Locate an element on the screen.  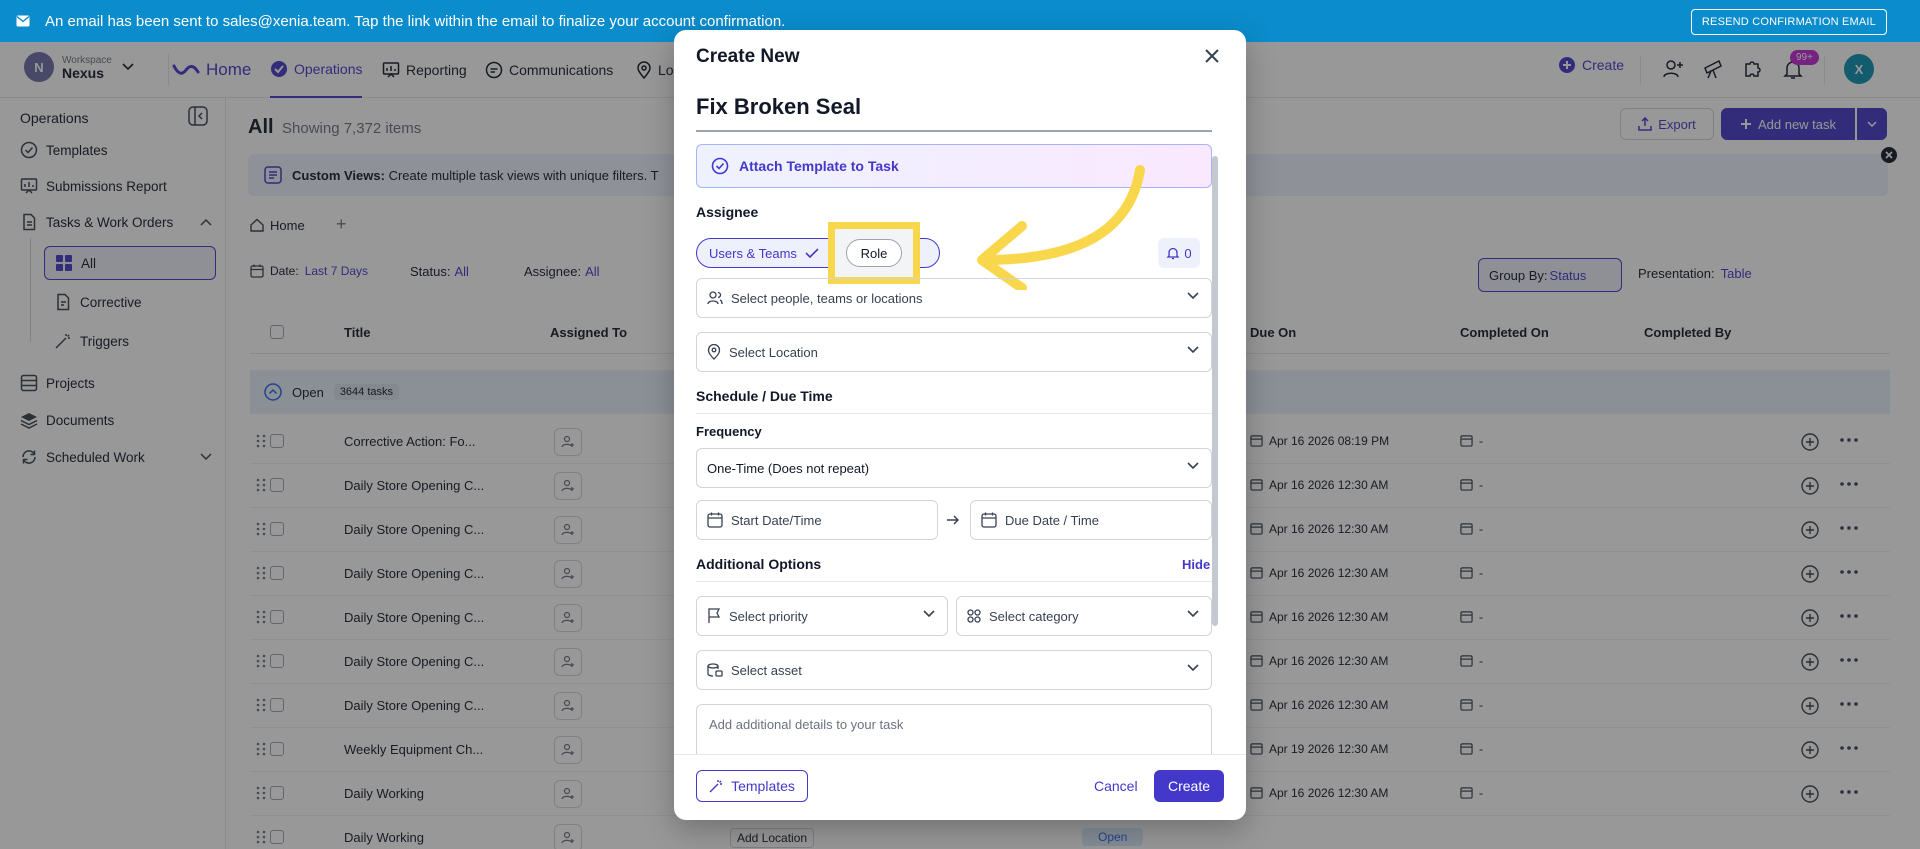
check-icon is located at coordinates (812, 253).